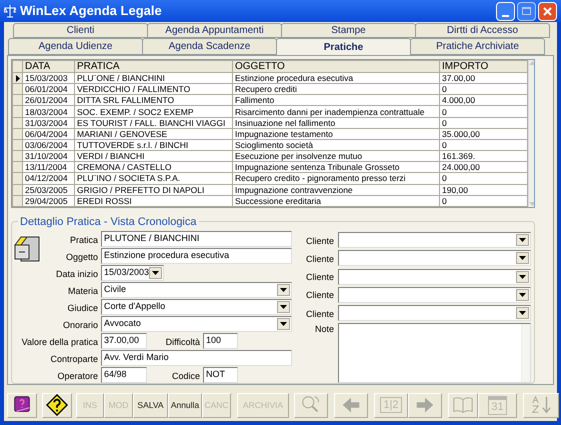 This screenshot has height=425, width=561. What do you see at coordinates (46, 167) in the screenshot?
I see `table-cell: 13/11/2004` at bounding box center [46, 167].